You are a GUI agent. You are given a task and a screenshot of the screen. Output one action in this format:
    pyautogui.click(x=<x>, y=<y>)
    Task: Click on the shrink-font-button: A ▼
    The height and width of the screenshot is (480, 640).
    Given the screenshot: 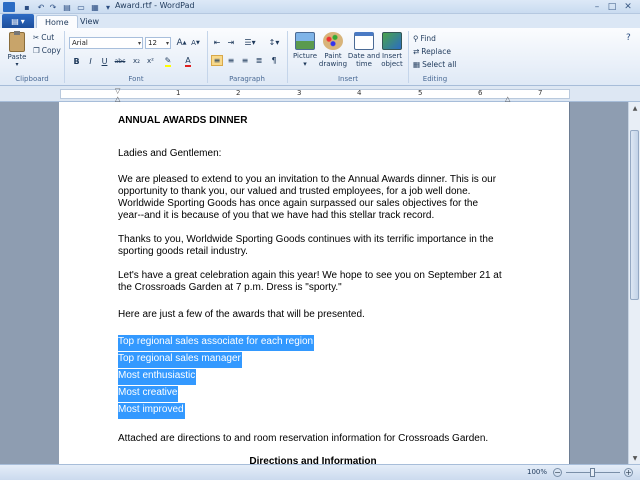 What is the action you would take?
    pyautogui.click(x=195, y=43)
    